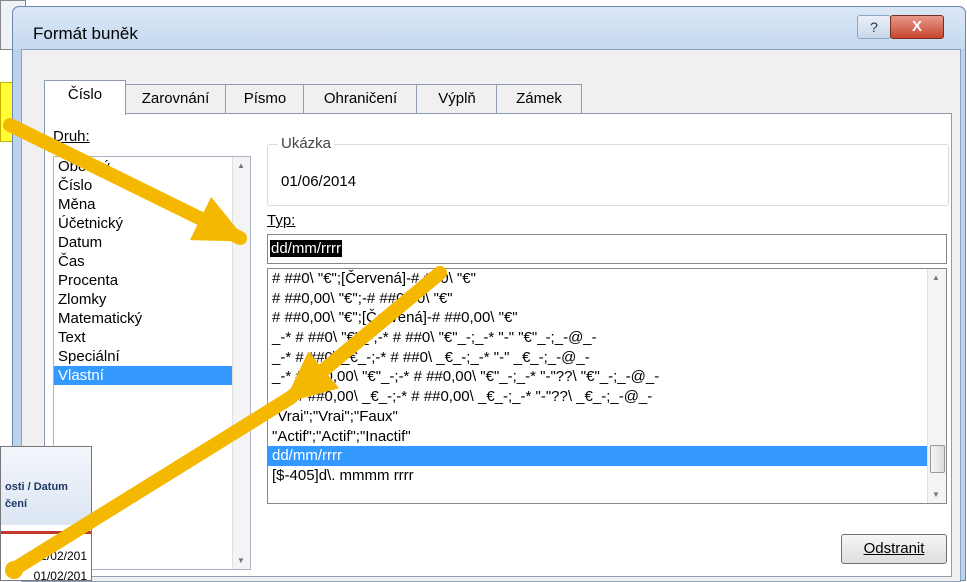 Image resolution: width=967 pixels, height=582 pixels. What do you see at coordinates (457, 98) in the screenshot?
I see `tab-vypln: Výplň` at bounding box center [457, 98].